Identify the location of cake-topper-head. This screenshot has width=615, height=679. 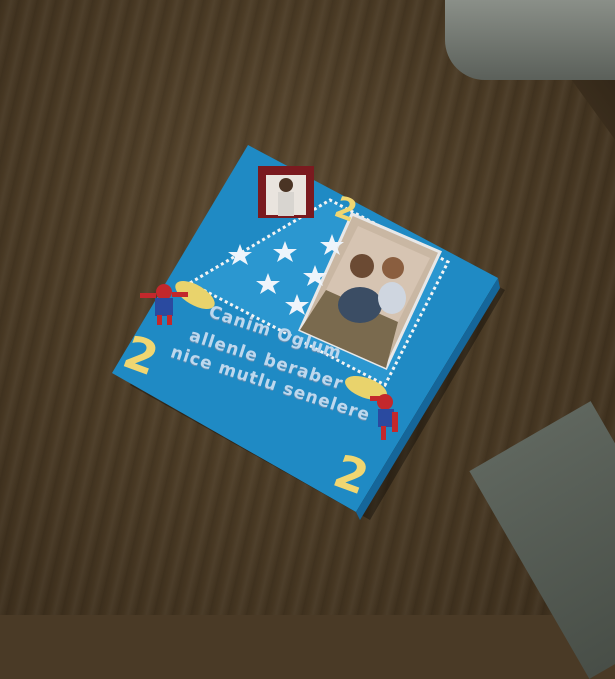
(286, 185).